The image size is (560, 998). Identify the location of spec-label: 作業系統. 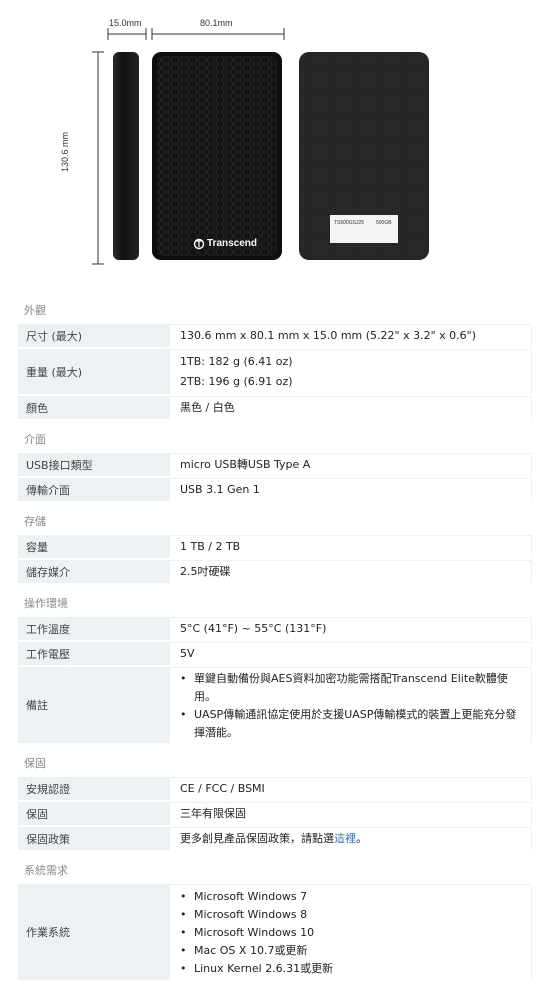
(94, 932).